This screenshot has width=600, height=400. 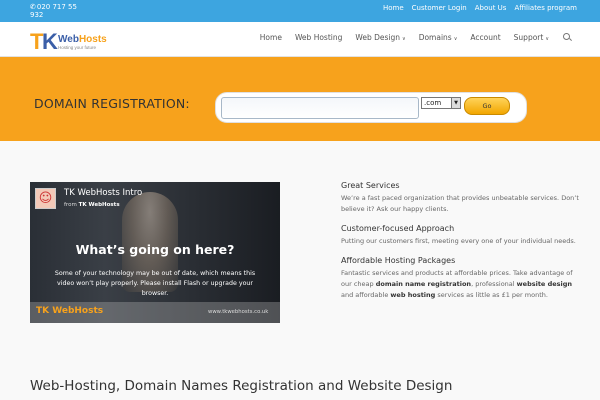 What do you see at coordinates (435, 37) in the screenshot?
I see `nav-domains-label: Domains` at bounding box center [435, 37].